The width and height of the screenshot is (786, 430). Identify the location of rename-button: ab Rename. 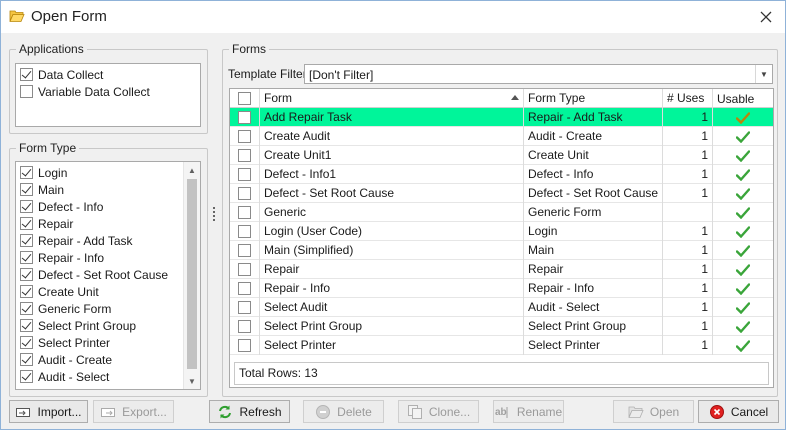
(528, 411).